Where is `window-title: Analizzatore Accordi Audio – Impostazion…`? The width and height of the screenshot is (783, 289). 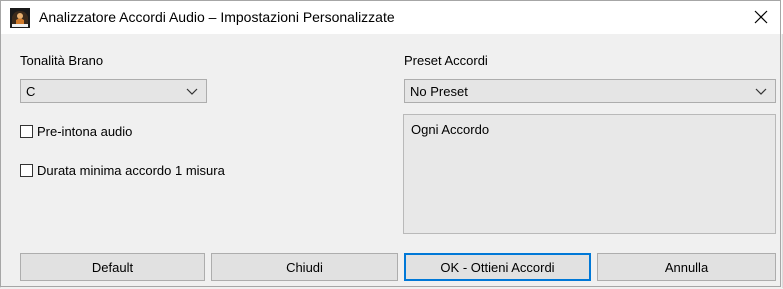 window-title: Analizzatore Accordi Audio – Impostazion… is located at coordinates (217, 17).